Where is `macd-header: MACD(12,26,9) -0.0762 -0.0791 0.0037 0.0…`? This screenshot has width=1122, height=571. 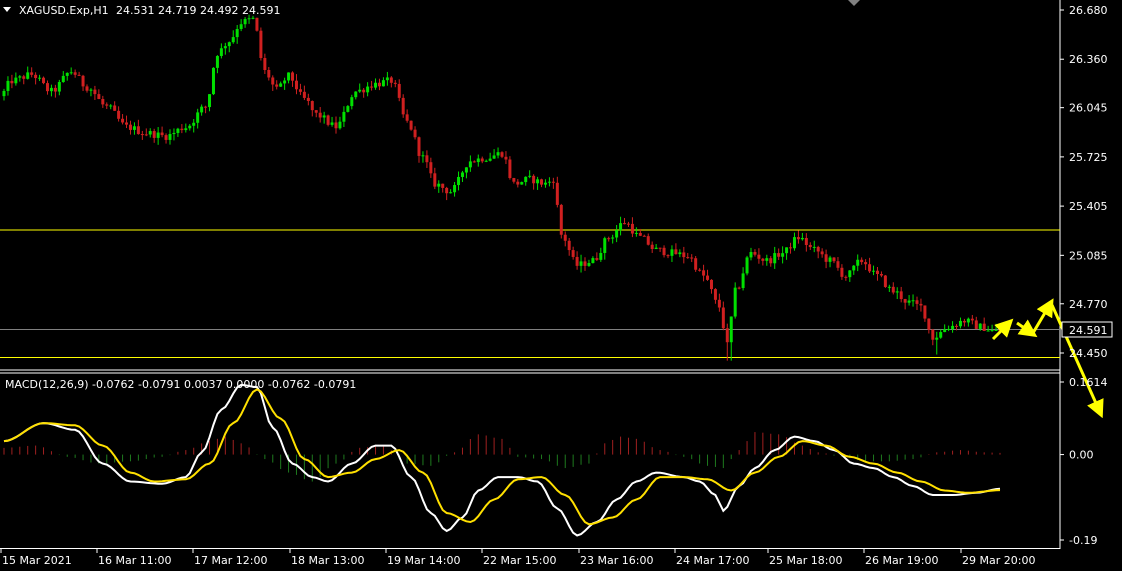 macd-header: MACD(12,26,9) -0.0762 -0.0791 0.0037 0.0… is located at coordinates (180, 384).